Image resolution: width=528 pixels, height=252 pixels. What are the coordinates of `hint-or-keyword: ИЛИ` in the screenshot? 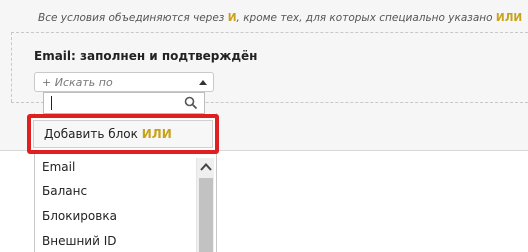 It's located at (509, 18).